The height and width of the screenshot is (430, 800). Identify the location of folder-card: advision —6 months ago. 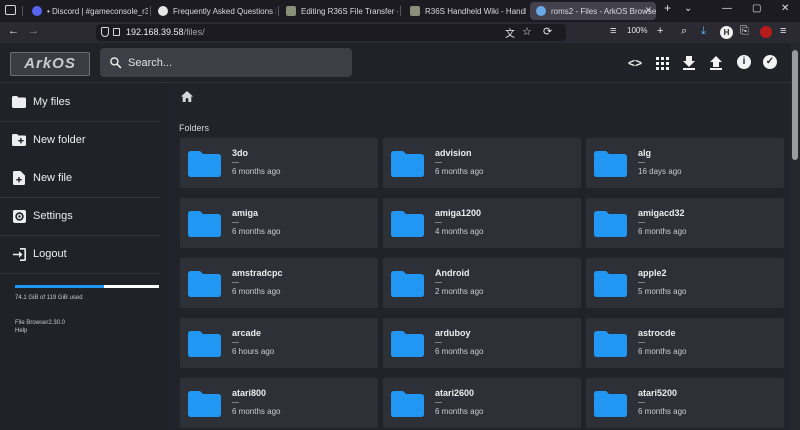
(482, 163).